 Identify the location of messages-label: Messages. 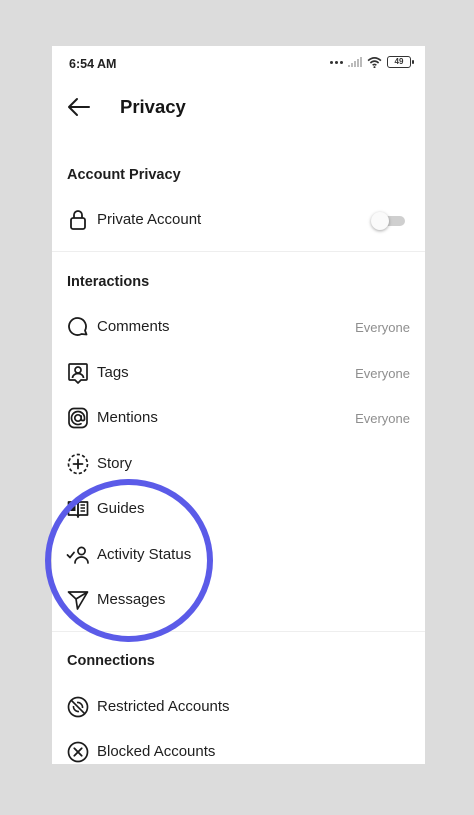
(131, 599).